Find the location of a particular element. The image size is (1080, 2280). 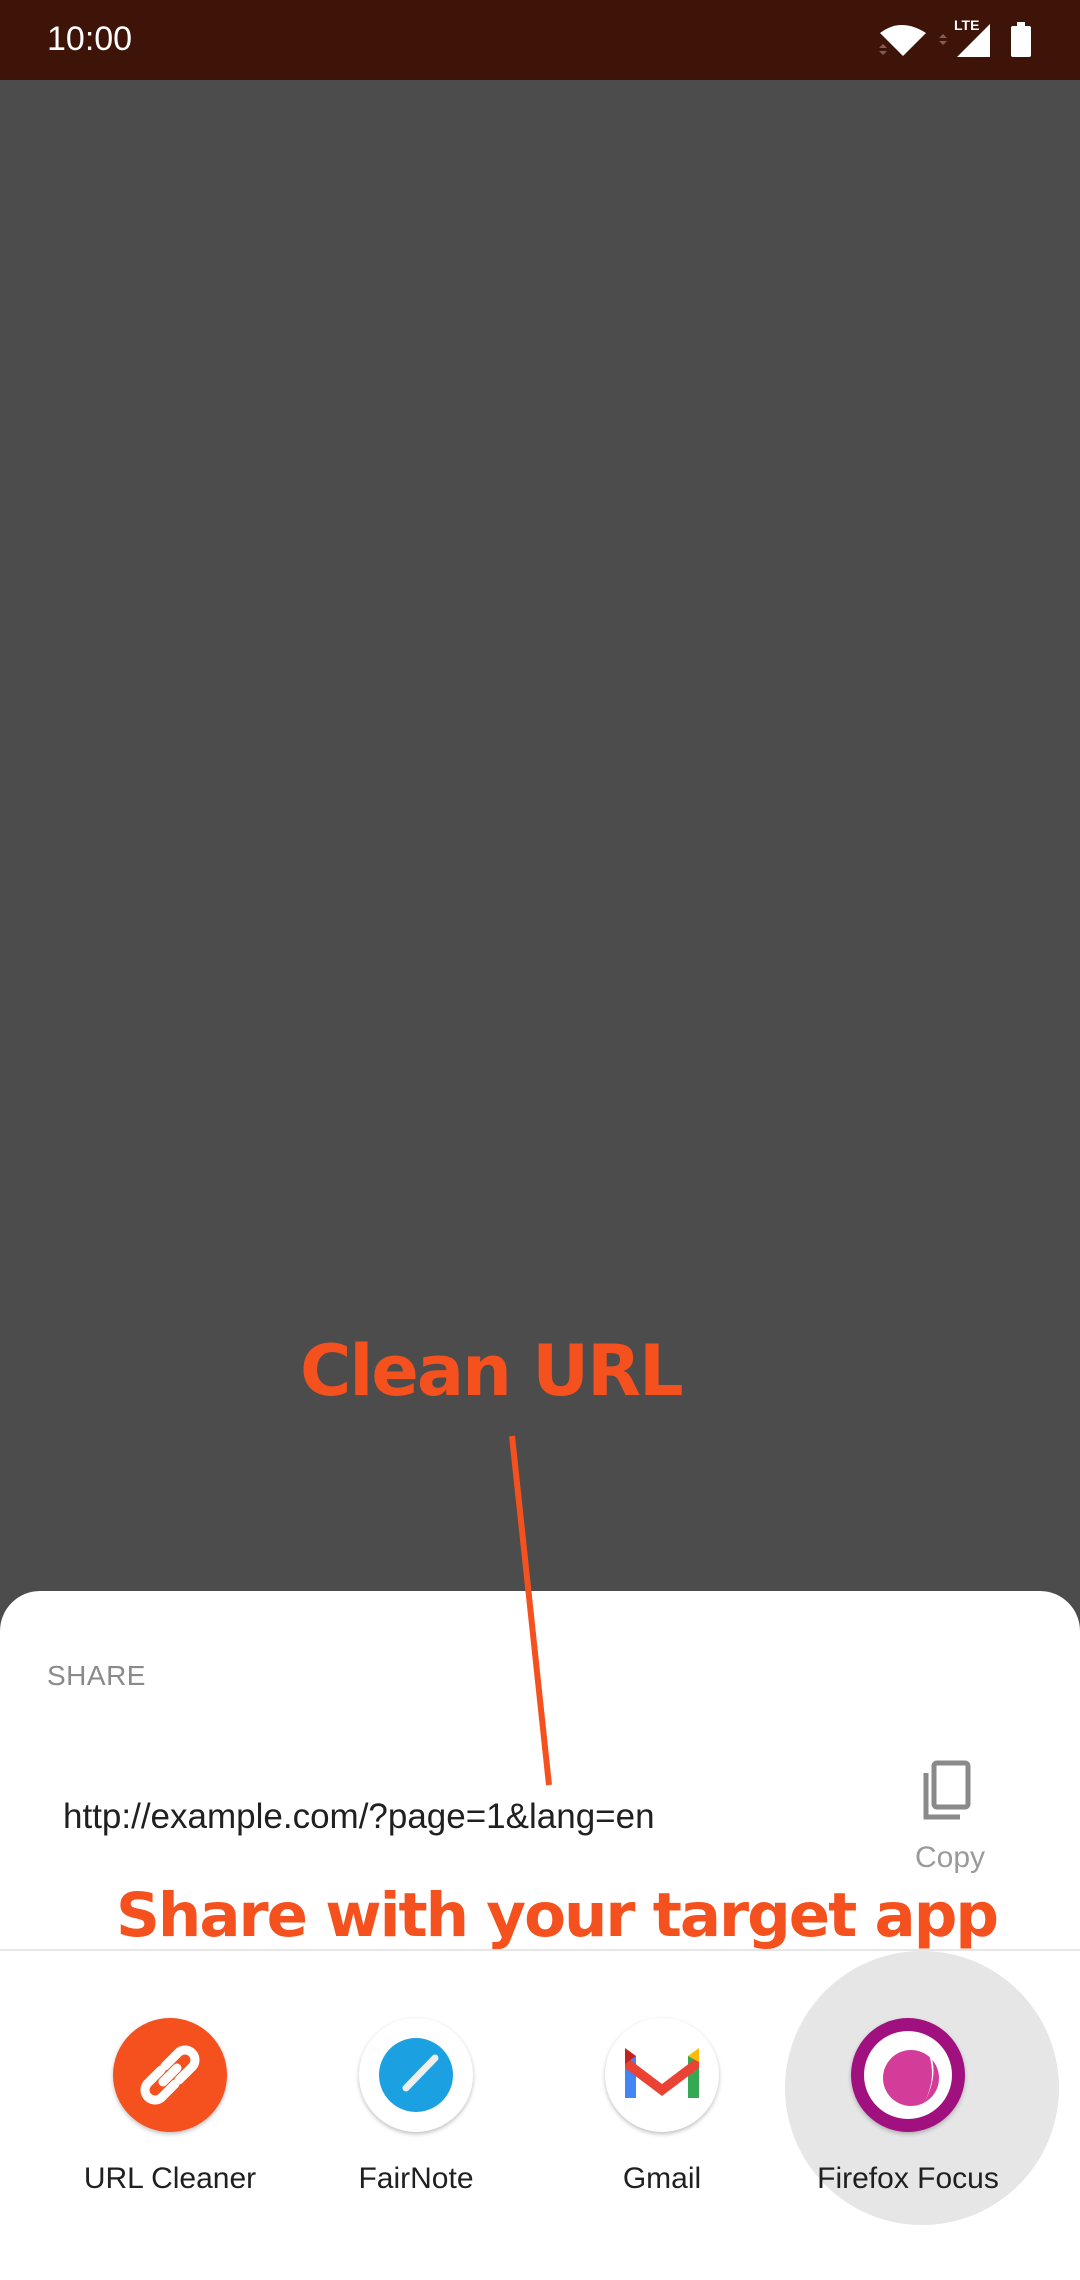

annotation-pointer-line is located at coordinates (530, 1610).